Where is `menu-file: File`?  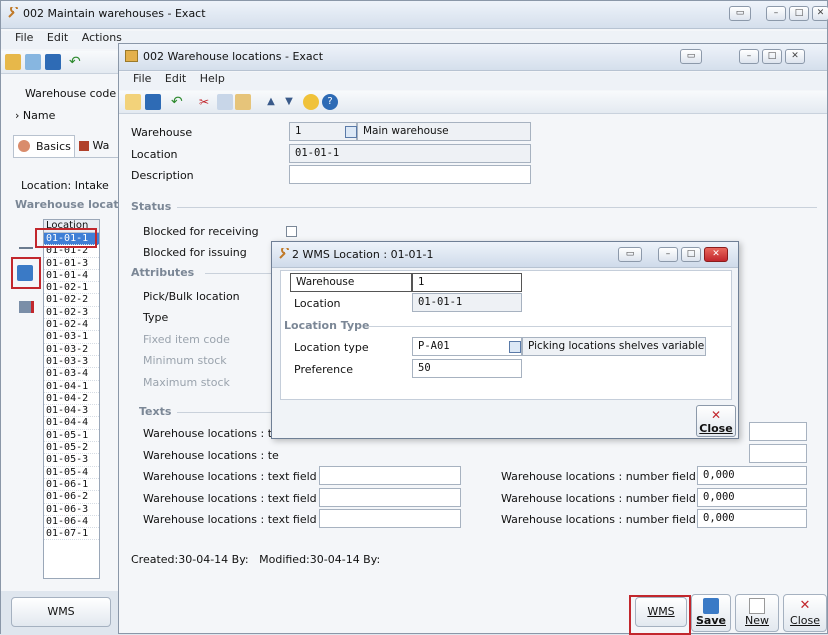
menu-file: File is located at coordinates (142, 78).